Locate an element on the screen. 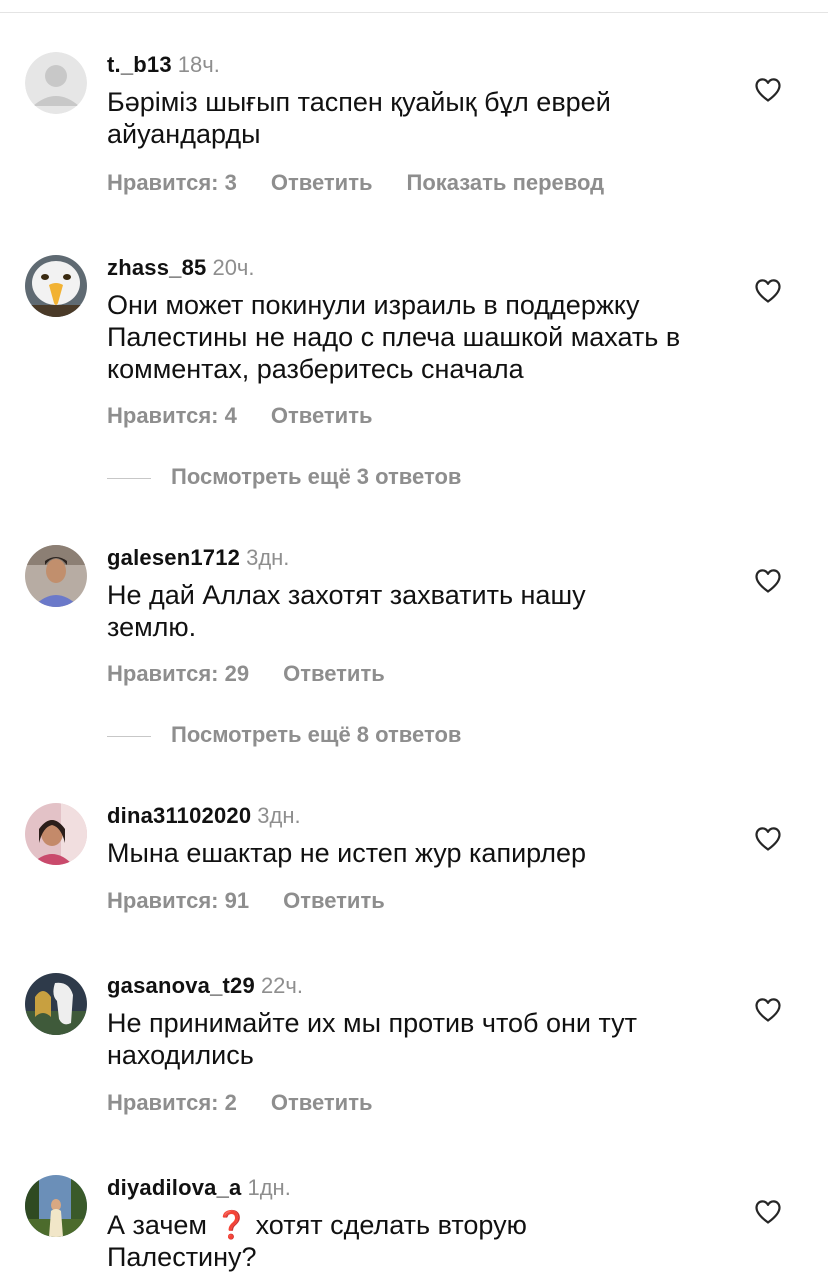  likes-count: Нравится: 29 is located at coordinates (178, 674).